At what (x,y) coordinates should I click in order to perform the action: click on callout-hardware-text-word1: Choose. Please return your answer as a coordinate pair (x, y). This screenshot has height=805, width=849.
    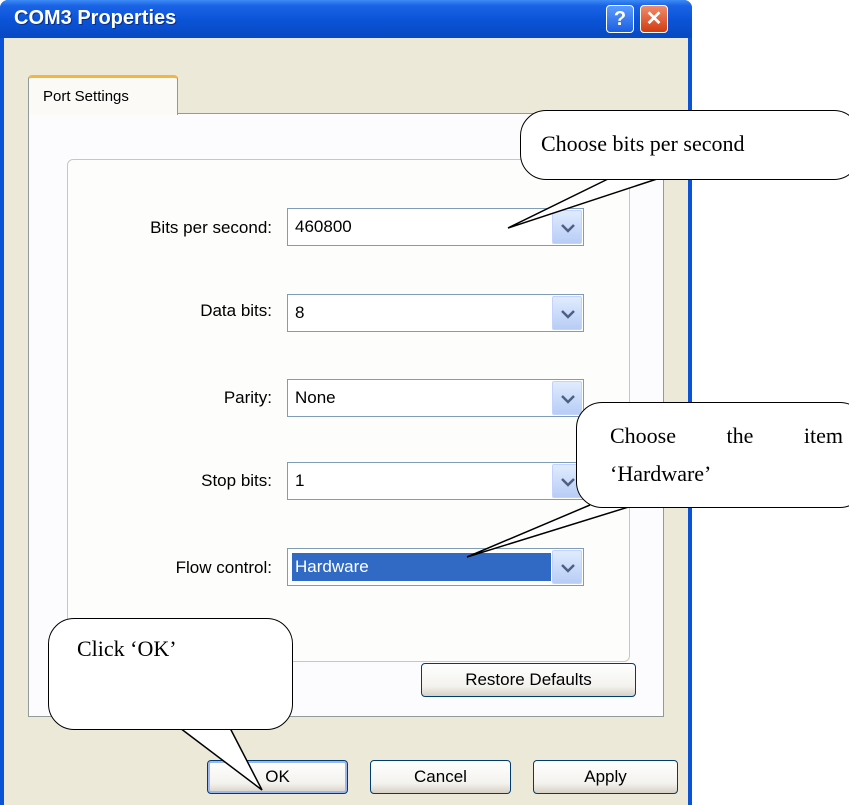
    Looking at the image, I should click on (643, 435).